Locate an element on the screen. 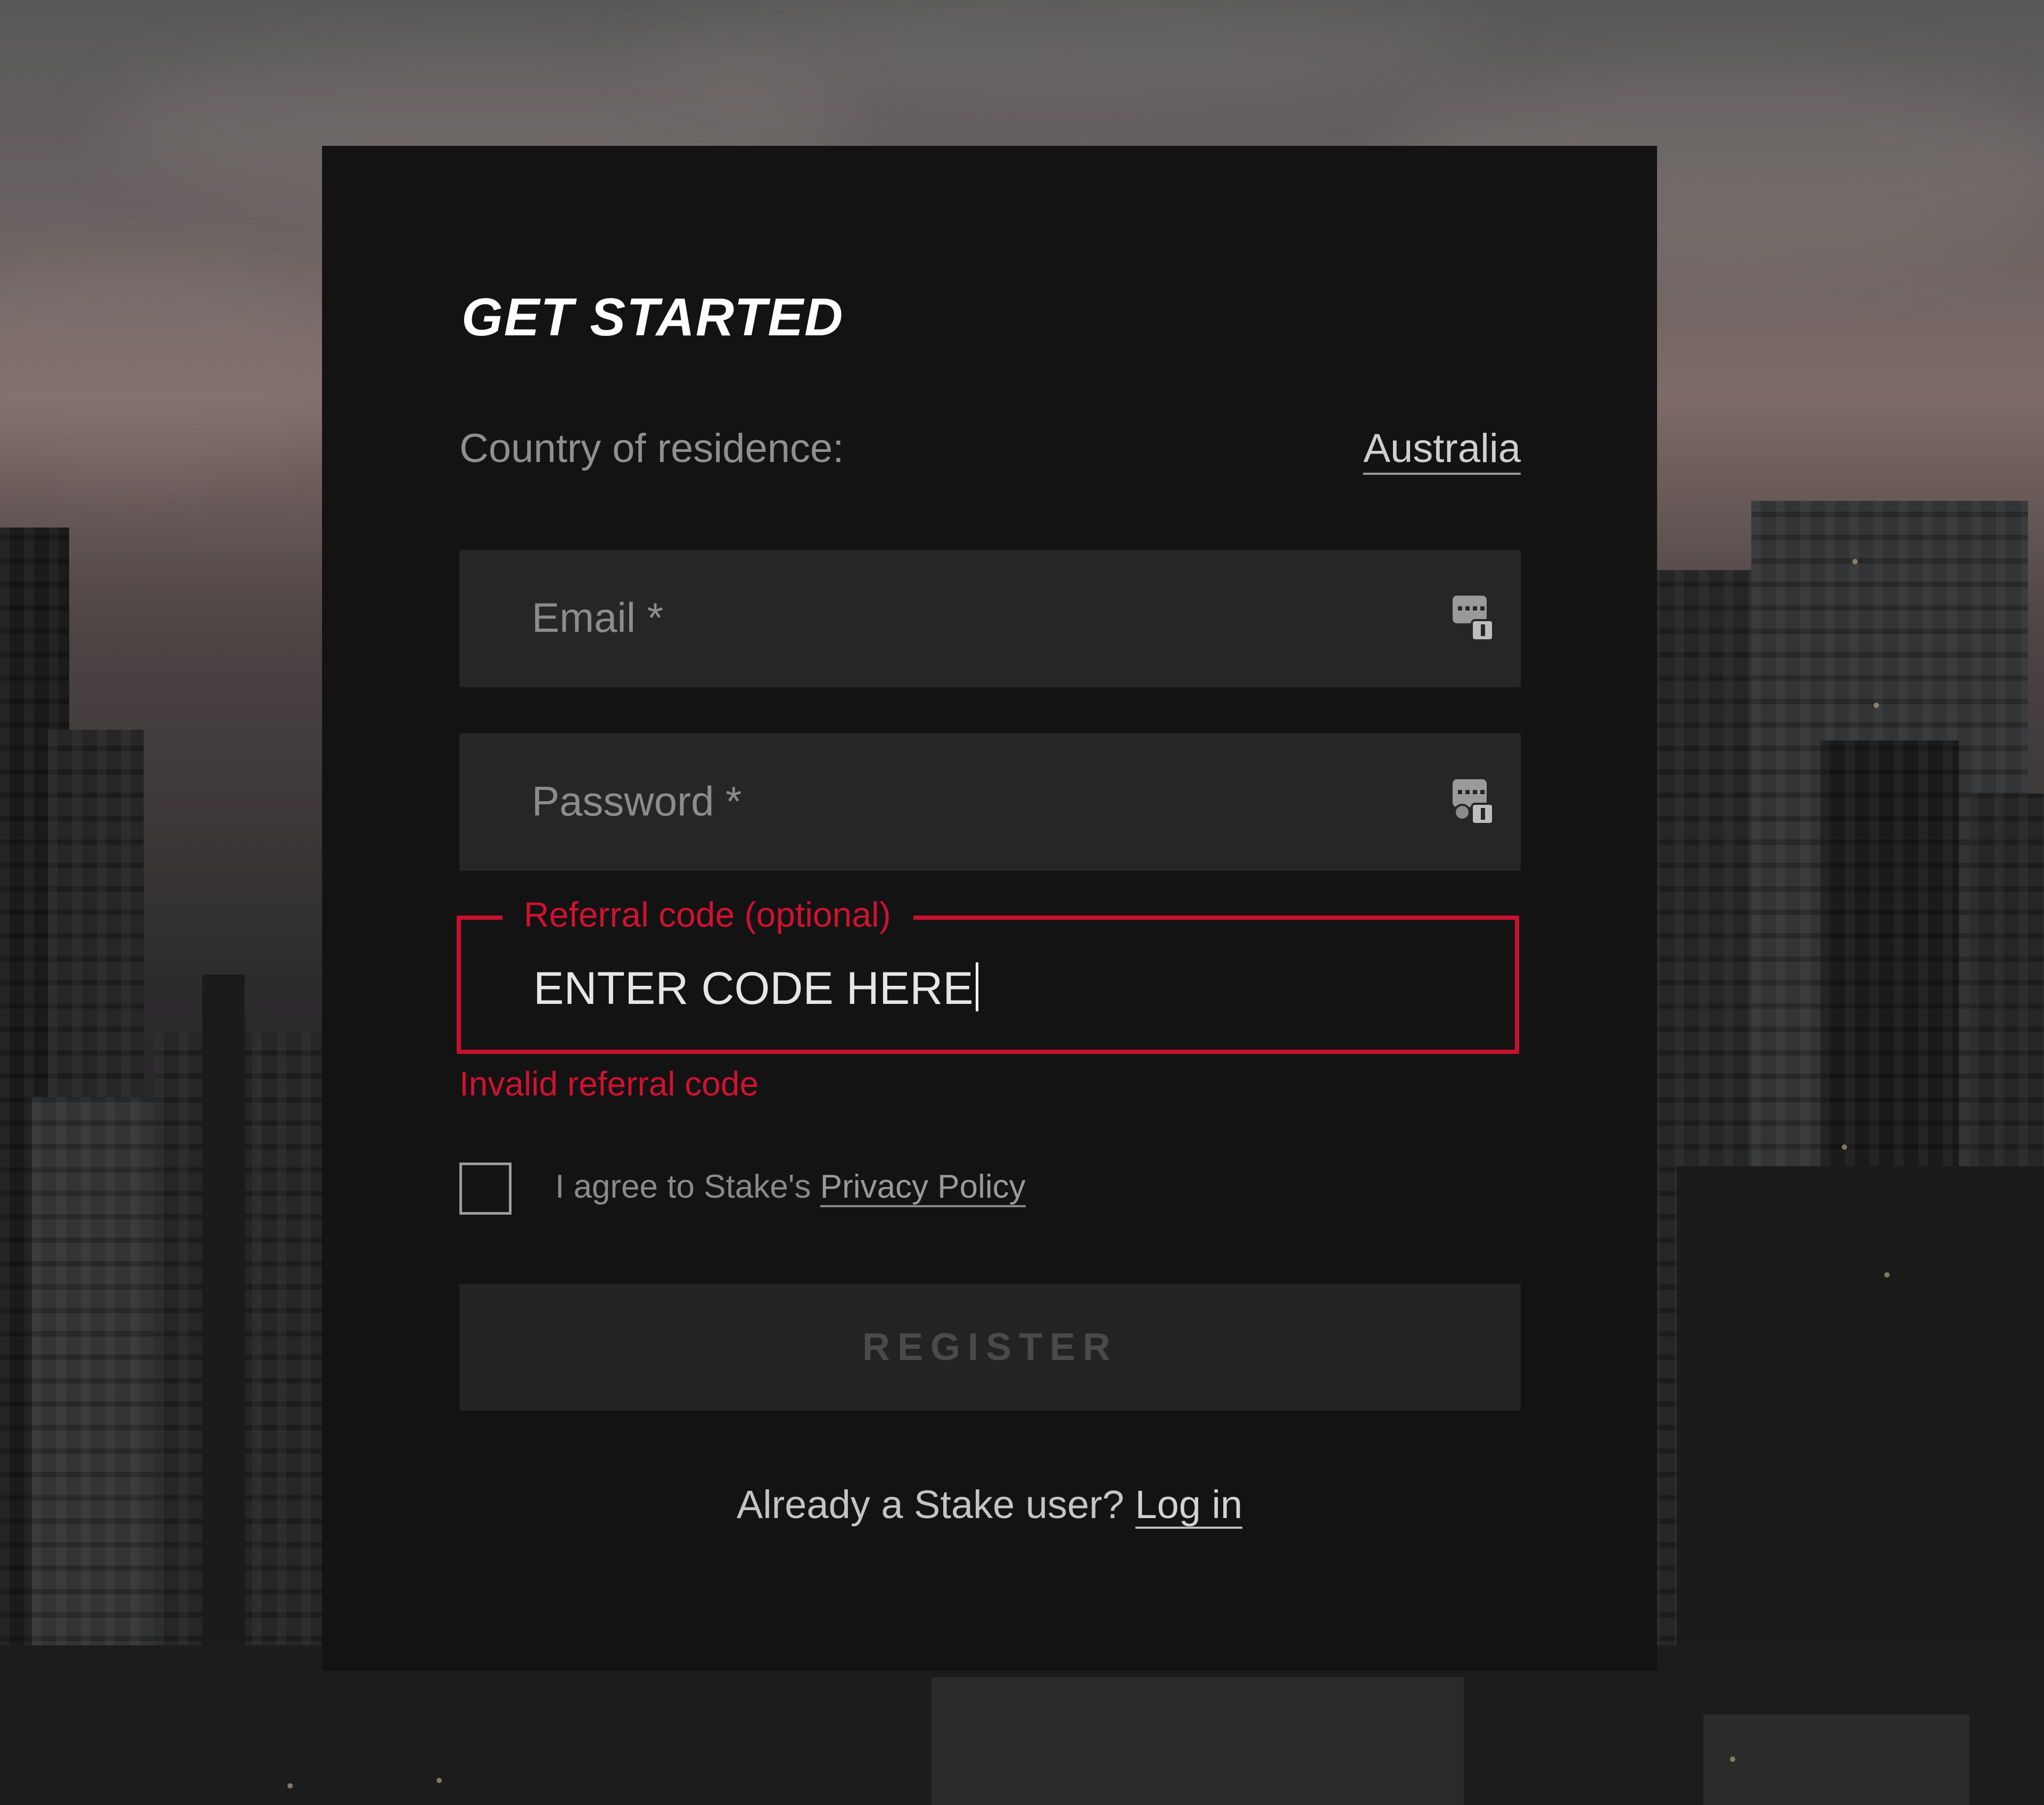  privacy-agreement-text: I agree to Stake's Privacy Policy is located at coordinates (790, 1187).